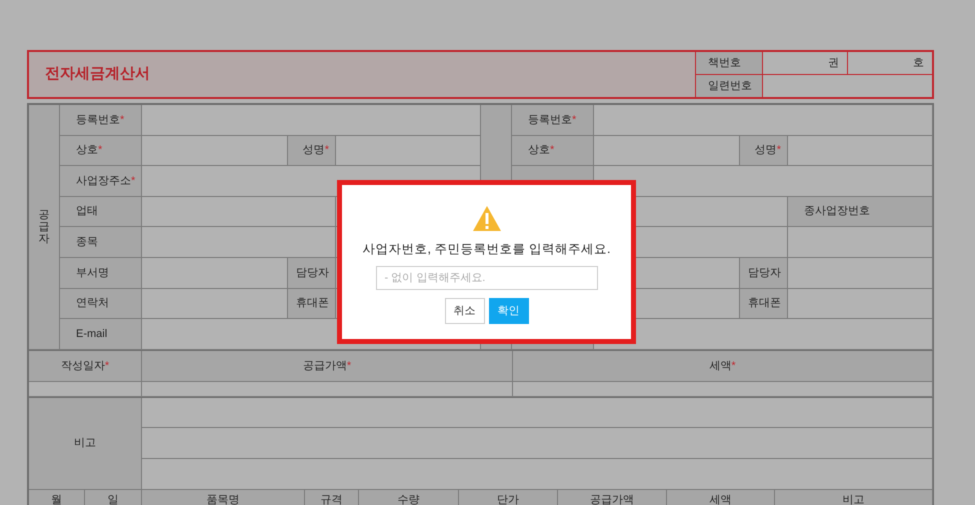 Image resolution: width=975 pixels, height=505 pixels. What do you see at coordinates (101, 242) in the screenshot?
I see `label-cell: 종목` at bounding box center [101, 242].